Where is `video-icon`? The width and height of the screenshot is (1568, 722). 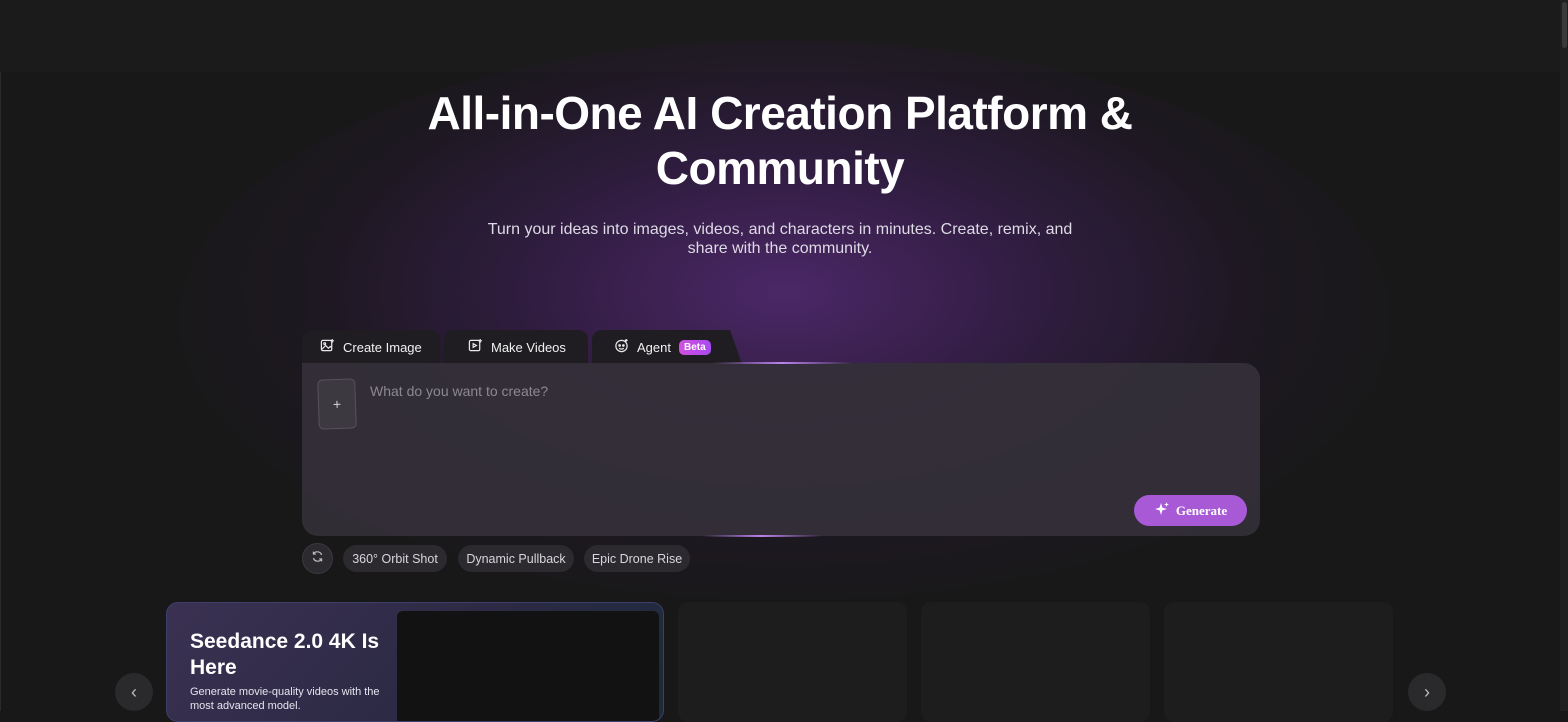 video-icon is located at coordinates (475, 347).